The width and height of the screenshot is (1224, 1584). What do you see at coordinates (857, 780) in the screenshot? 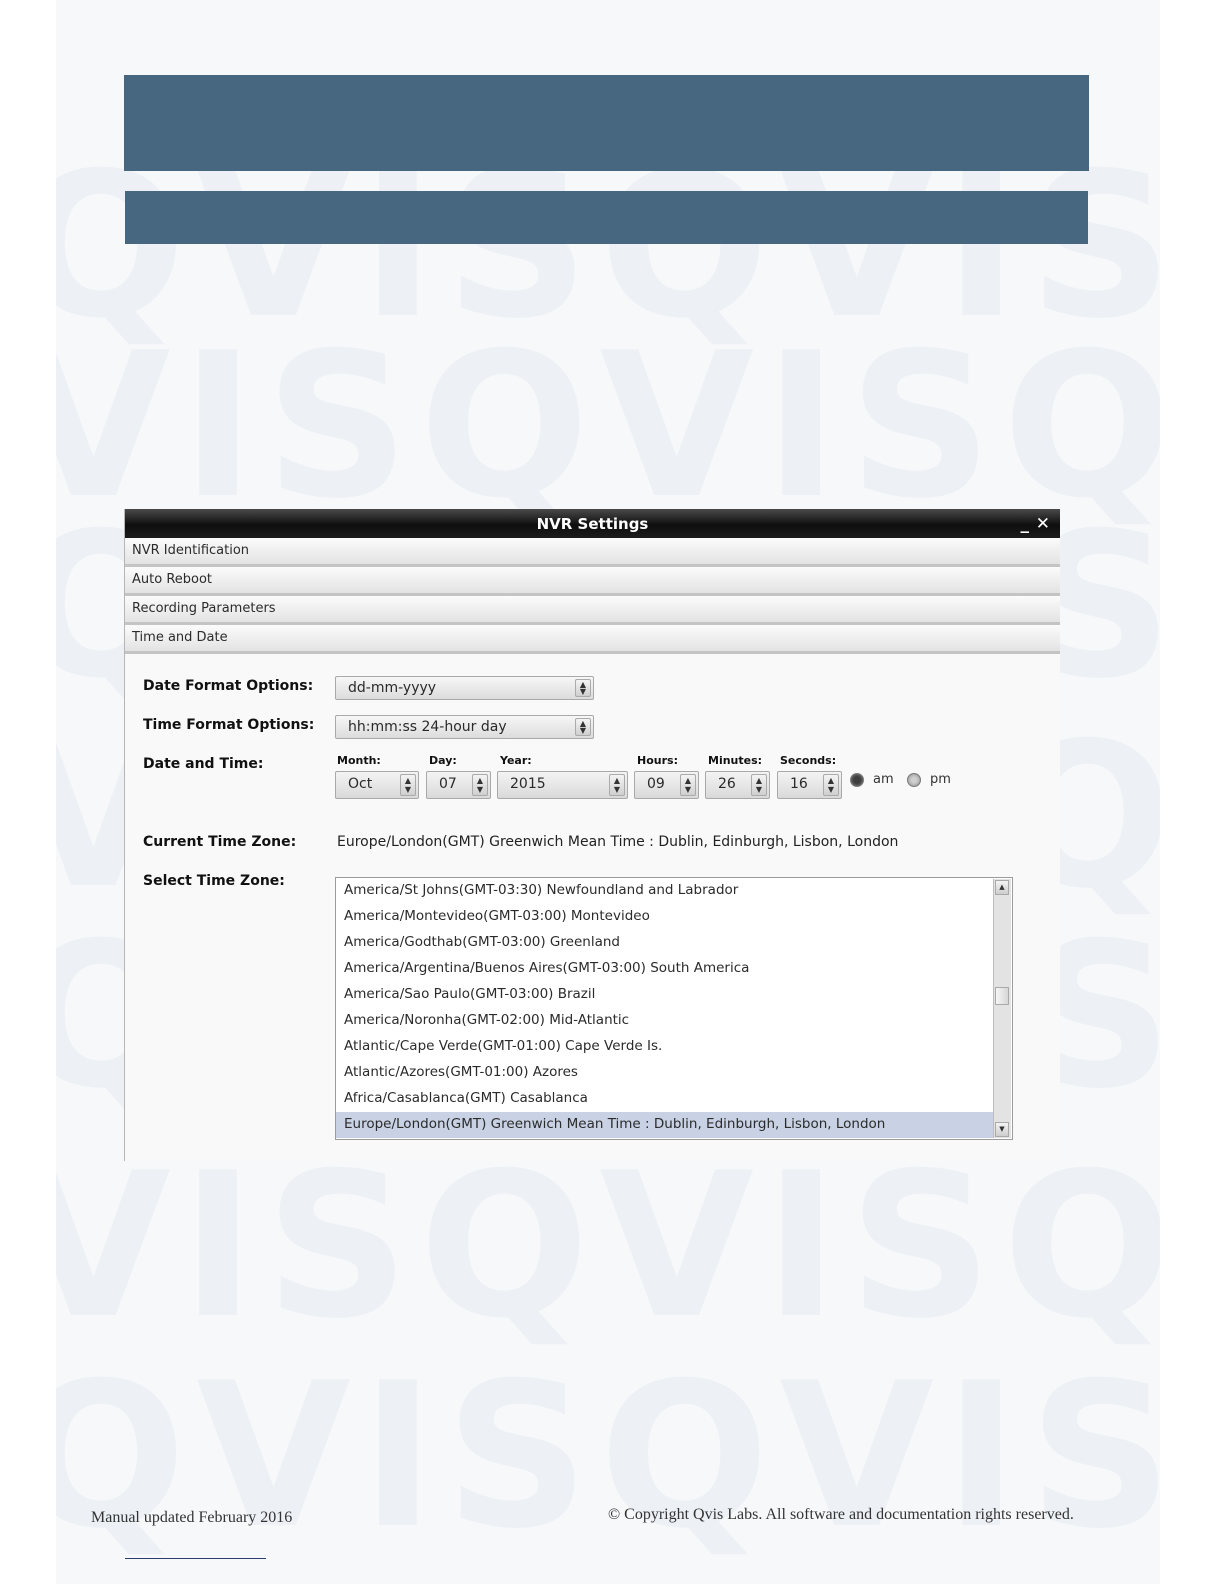
I see `am-radio` at bounding box center [857, 780].